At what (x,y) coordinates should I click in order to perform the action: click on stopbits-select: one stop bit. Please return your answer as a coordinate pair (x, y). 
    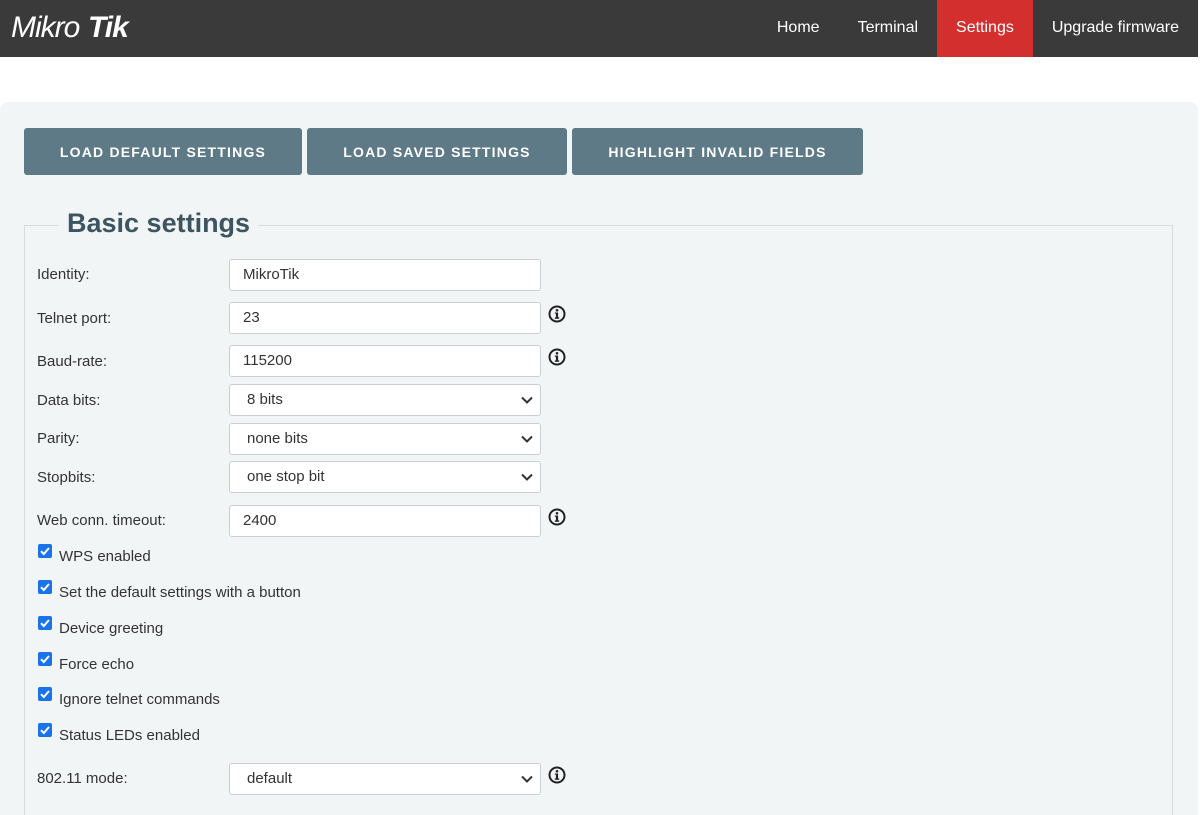
    Looking at the image, I should click on (385, 477).